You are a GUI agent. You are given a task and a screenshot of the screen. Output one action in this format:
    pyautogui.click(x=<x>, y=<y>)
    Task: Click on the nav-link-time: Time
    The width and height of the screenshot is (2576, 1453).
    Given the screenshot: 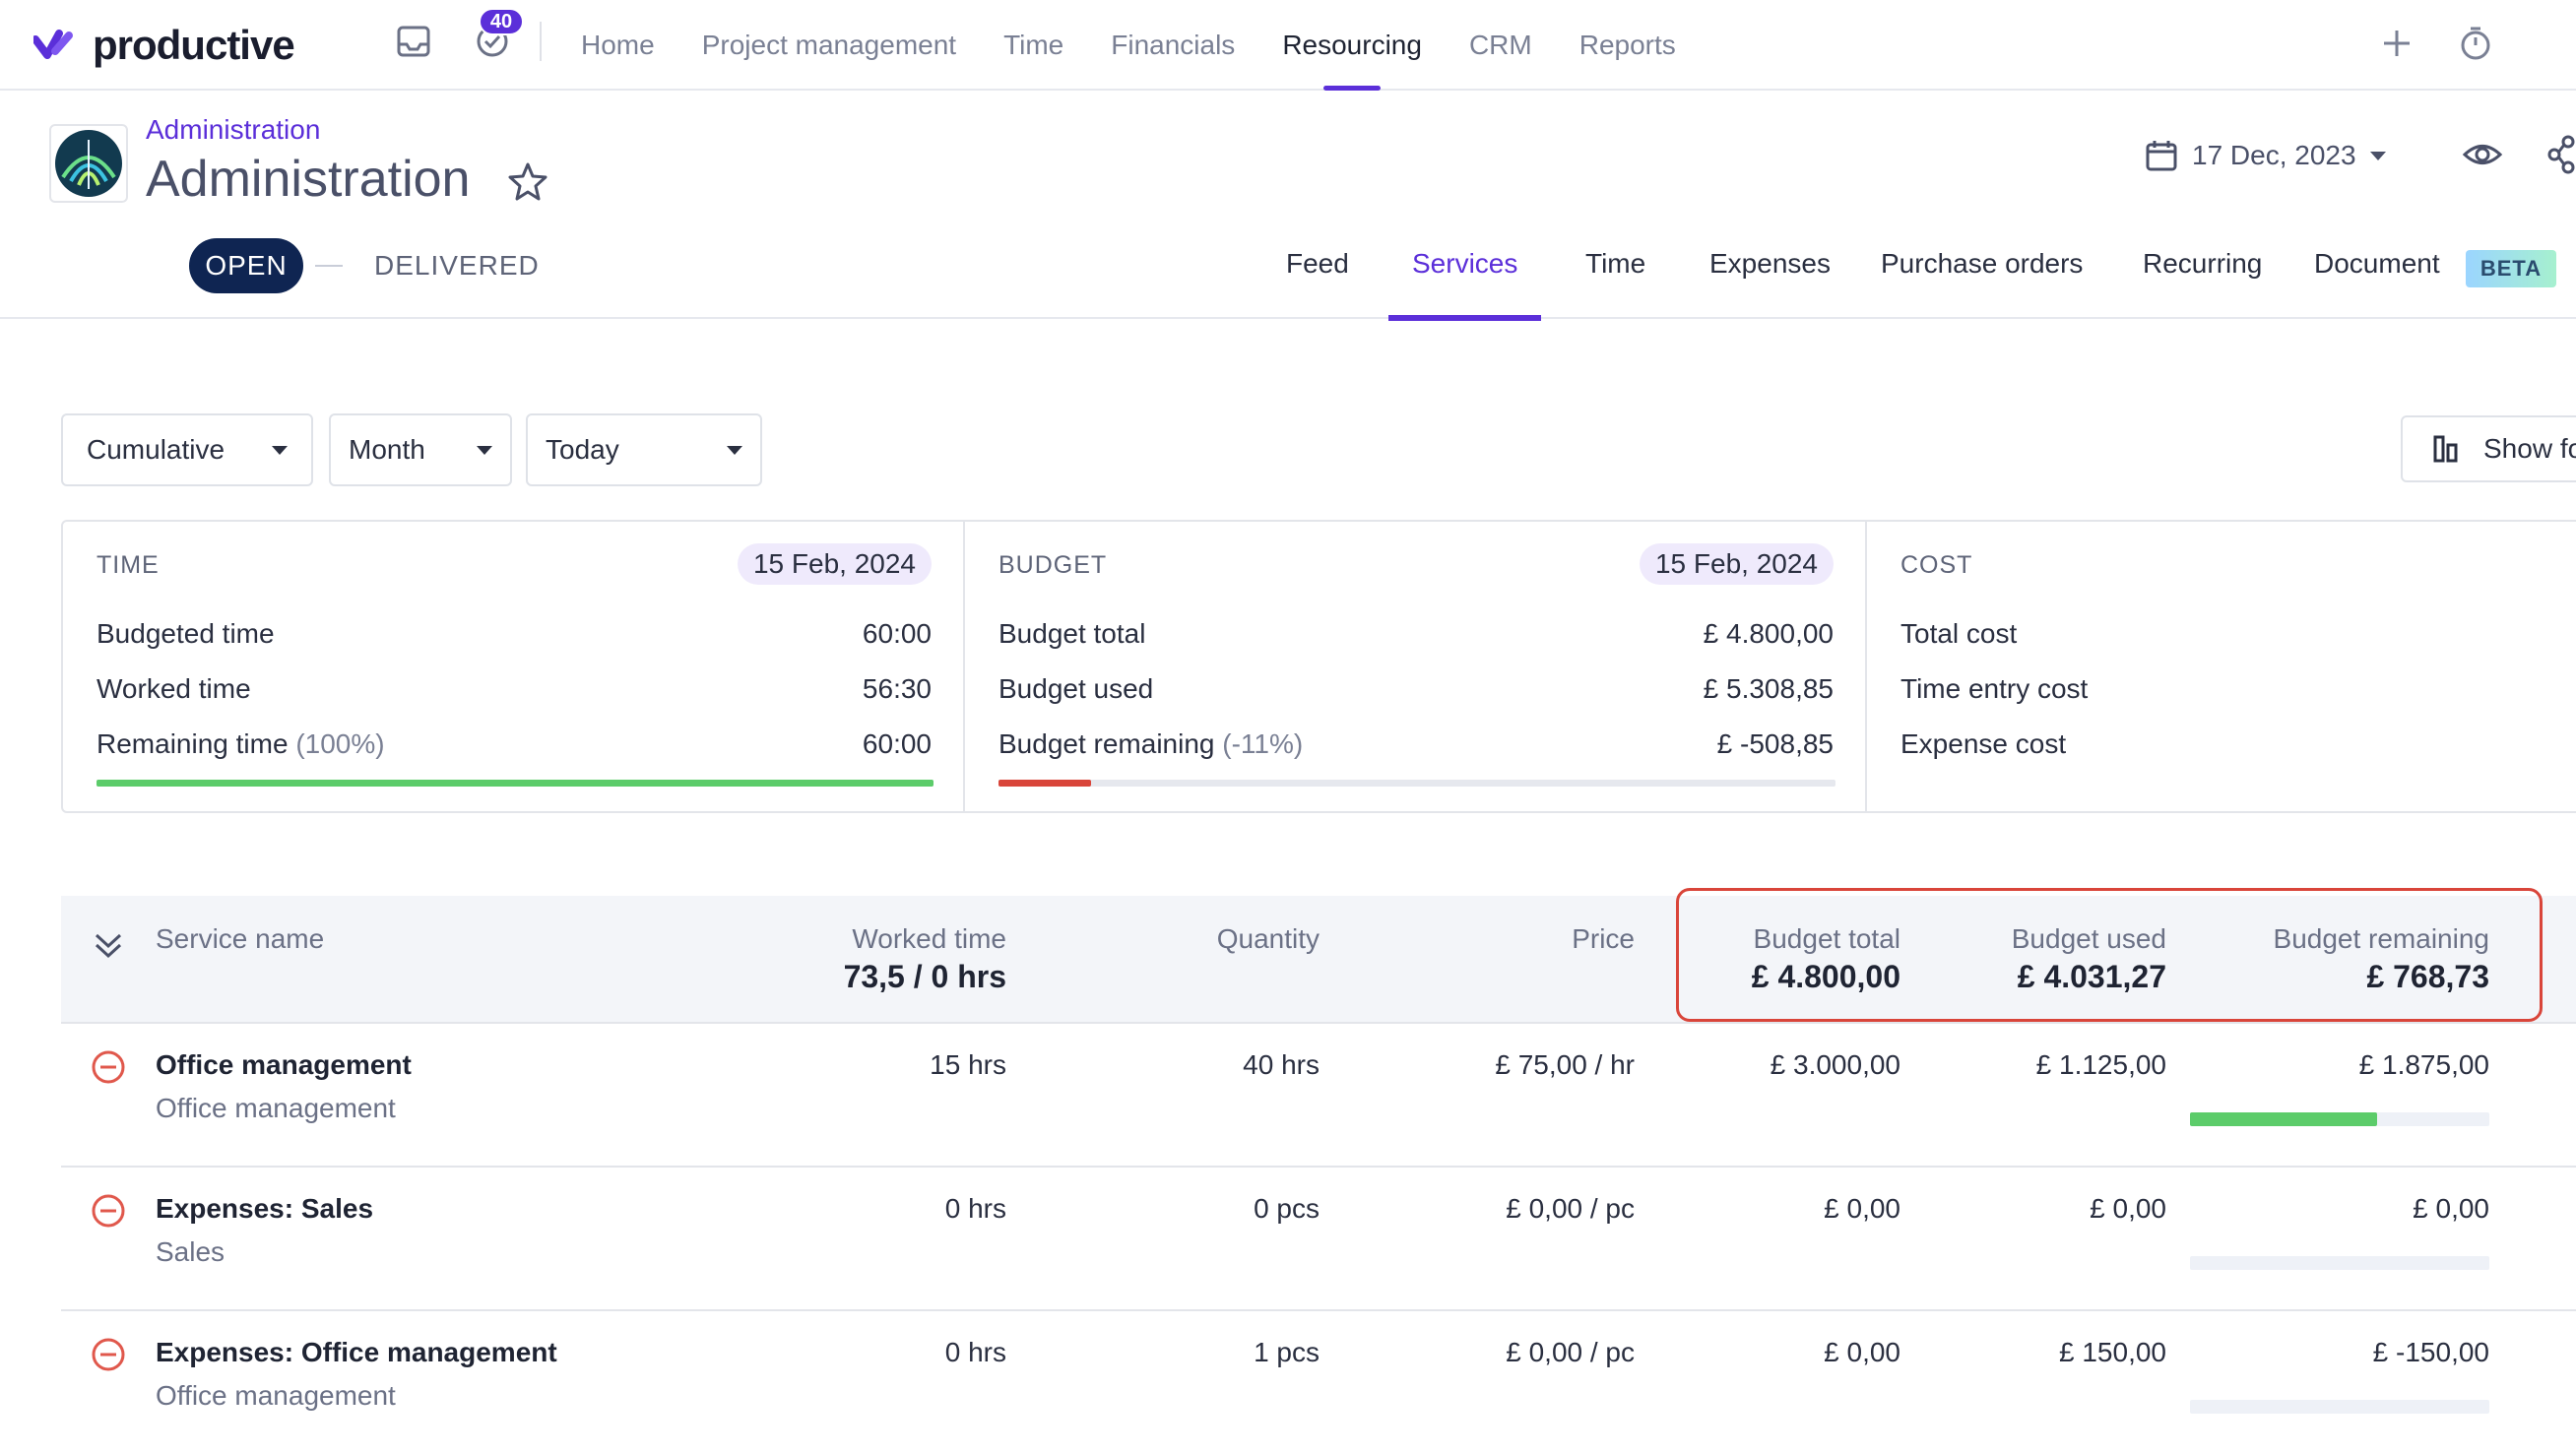 What is the action you would take?
    pyautogui.click(x=1033, y=45)
    